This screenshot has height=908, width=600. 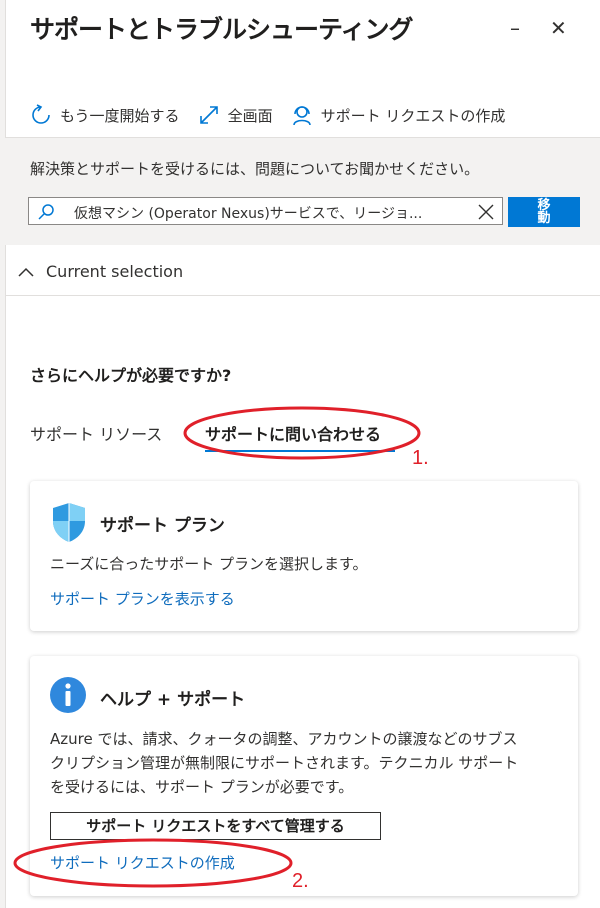 What do you see at coordinates (222, 29) in the screenshot?
I see `page-title: サポートとトラブルシューティング` at bounding box center [222, 29].